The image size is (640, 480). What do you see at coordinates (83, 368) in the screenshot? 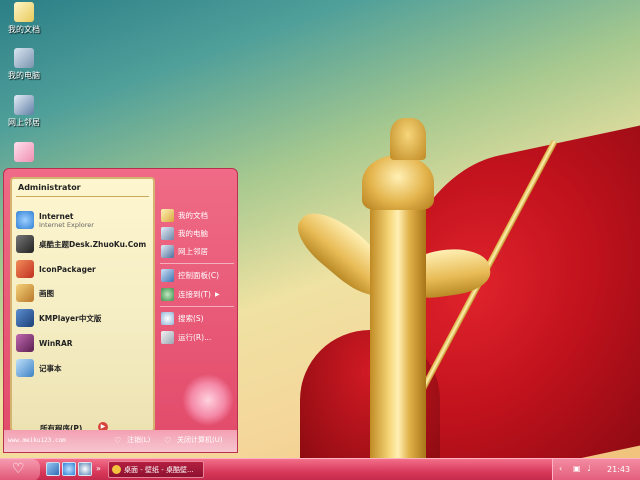
I see `program-notepad: 记事本` at bounding box center [83, 368].